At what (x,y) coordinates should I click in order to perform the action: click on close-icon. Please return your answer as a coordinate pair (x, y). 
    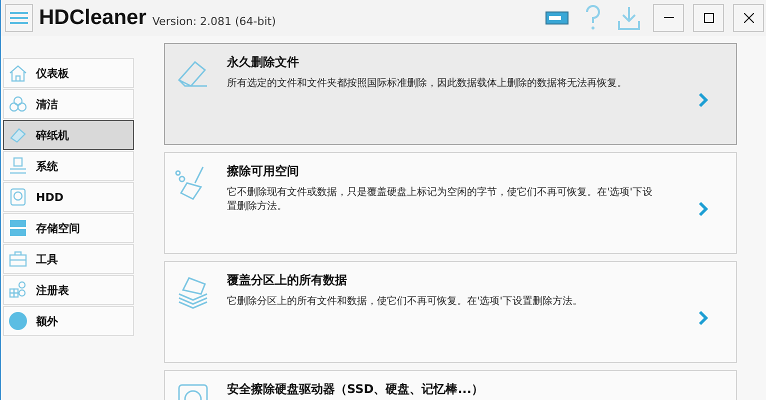
    Looking at the image, I should click on (749, 18).